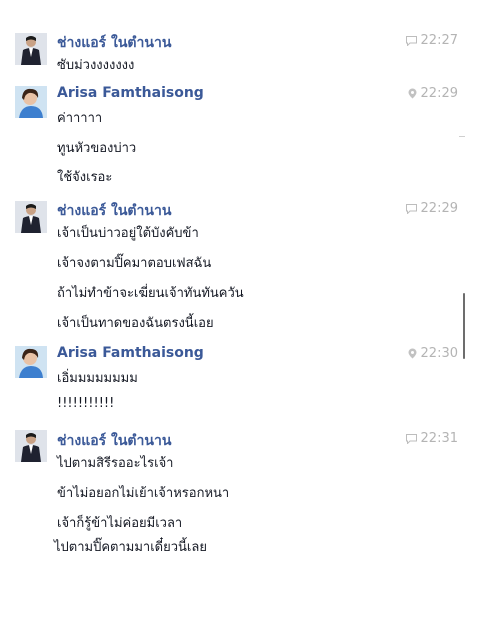 The image size is (502, 626). I want to click on message-text: ใช้จังเรอะ, so click(85, 177).